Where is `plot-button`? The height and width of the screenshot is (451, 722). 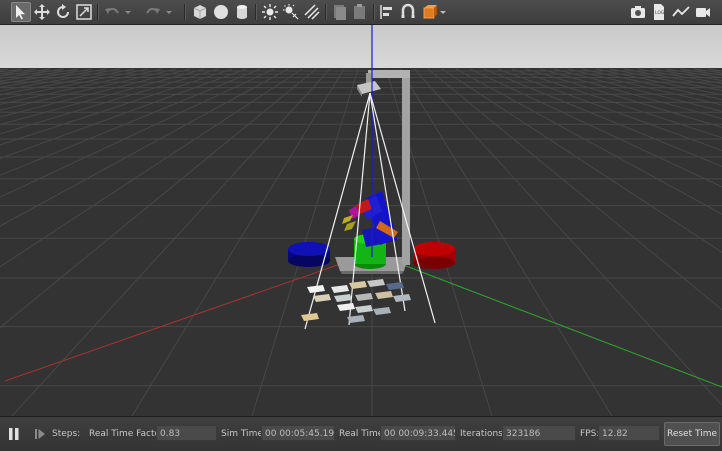 plot-button is located at coordinates (681, 12).